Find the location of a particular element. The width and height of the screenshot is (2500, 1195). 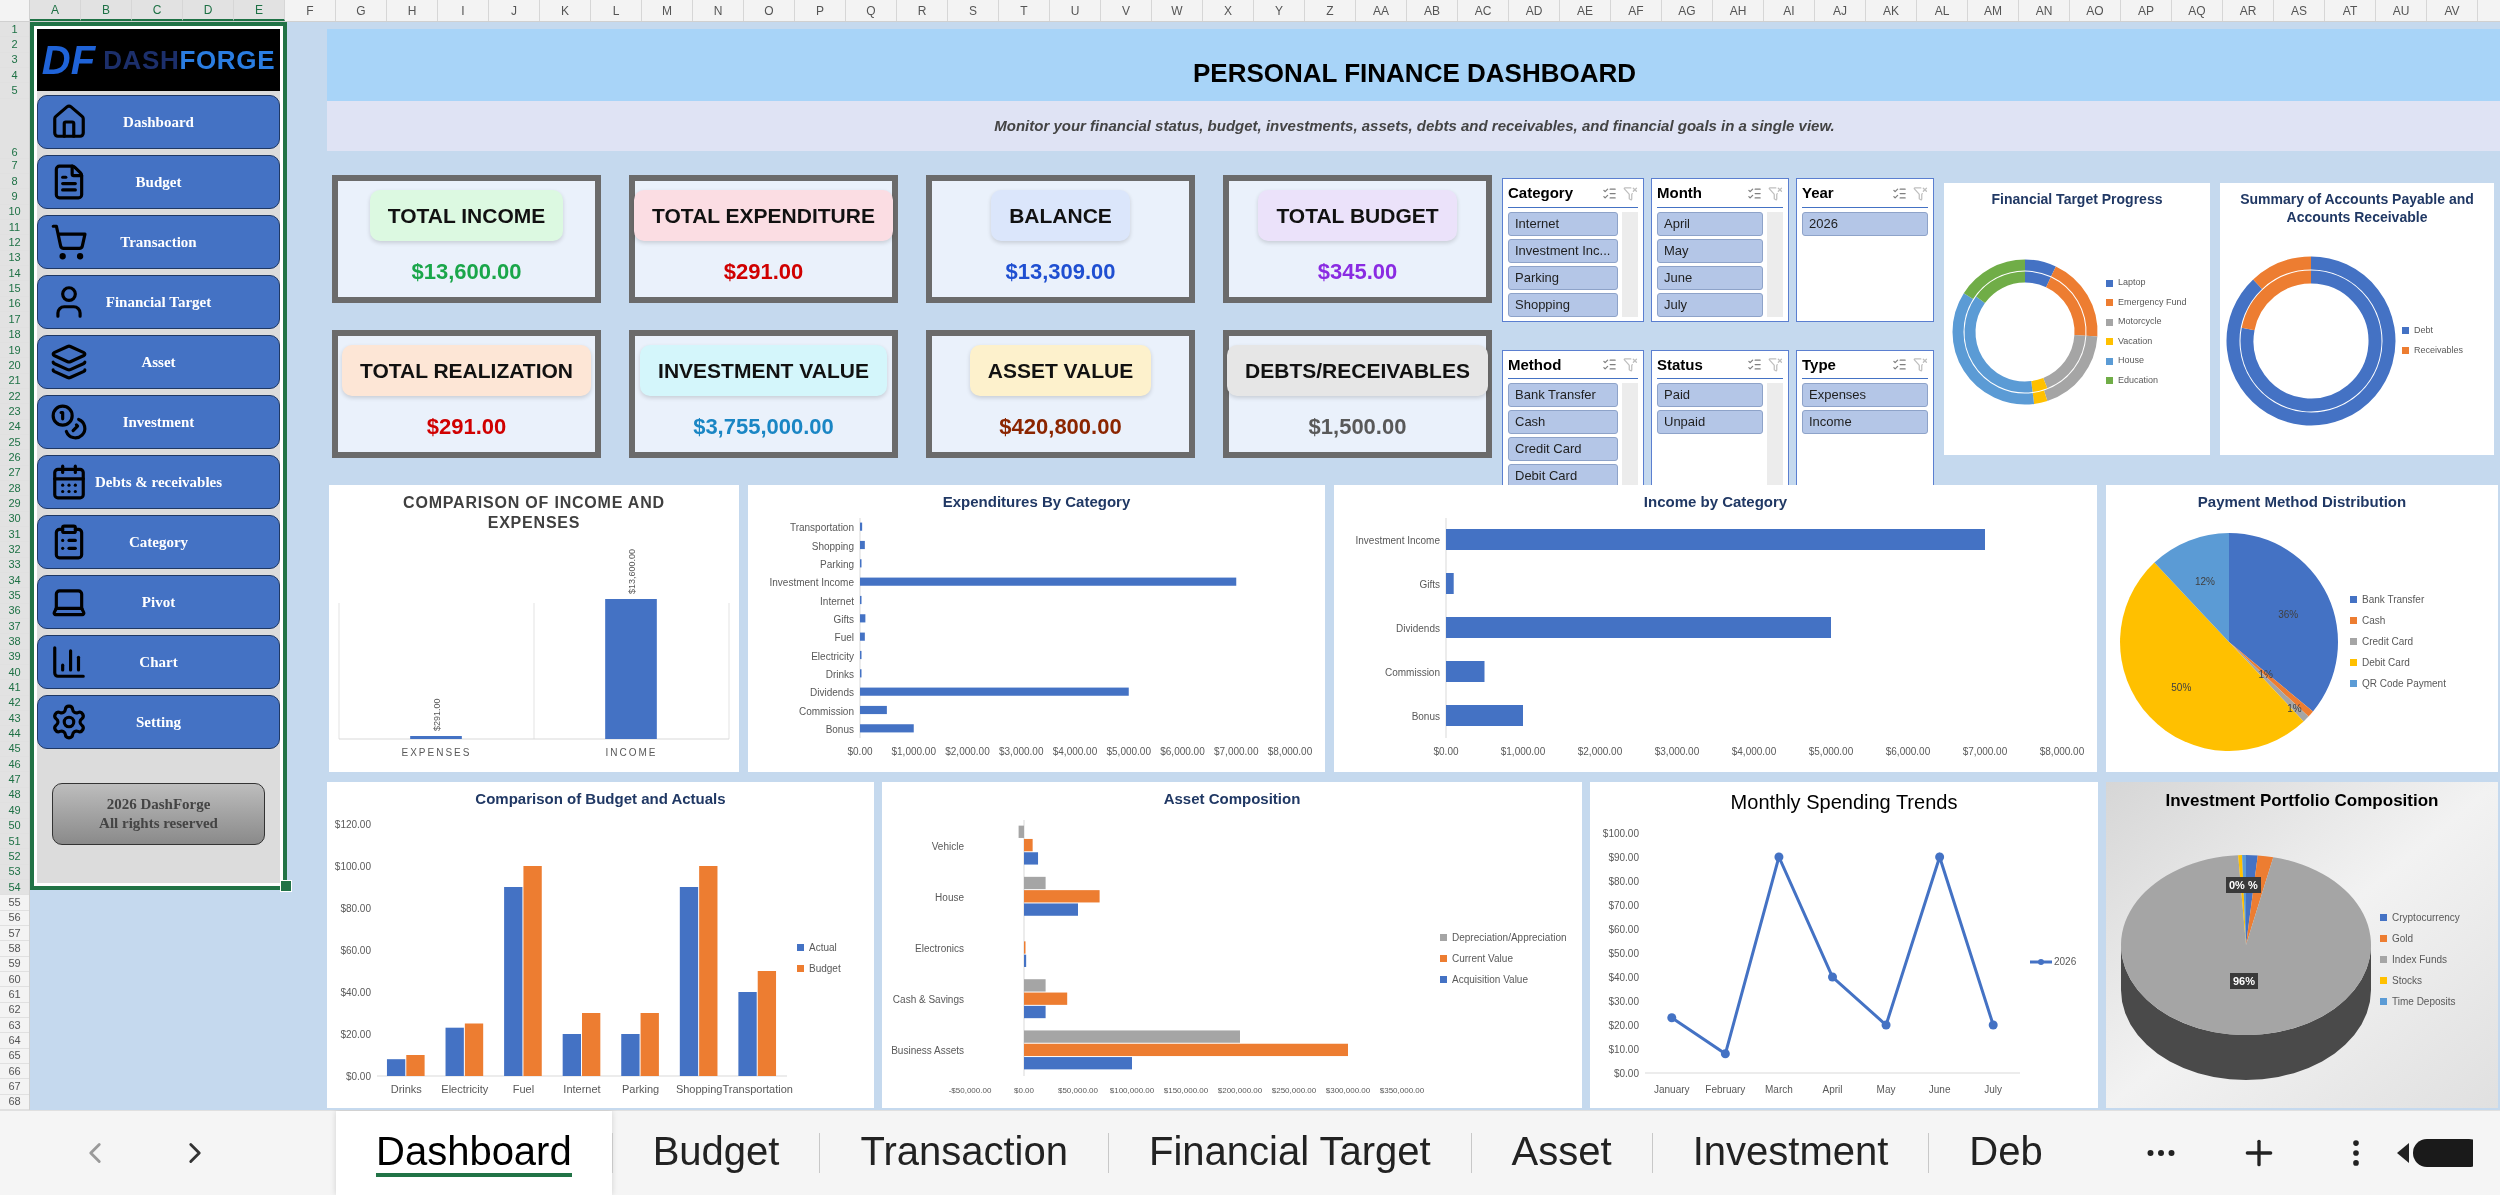

column-header: P is located at coordinates (820, 10).